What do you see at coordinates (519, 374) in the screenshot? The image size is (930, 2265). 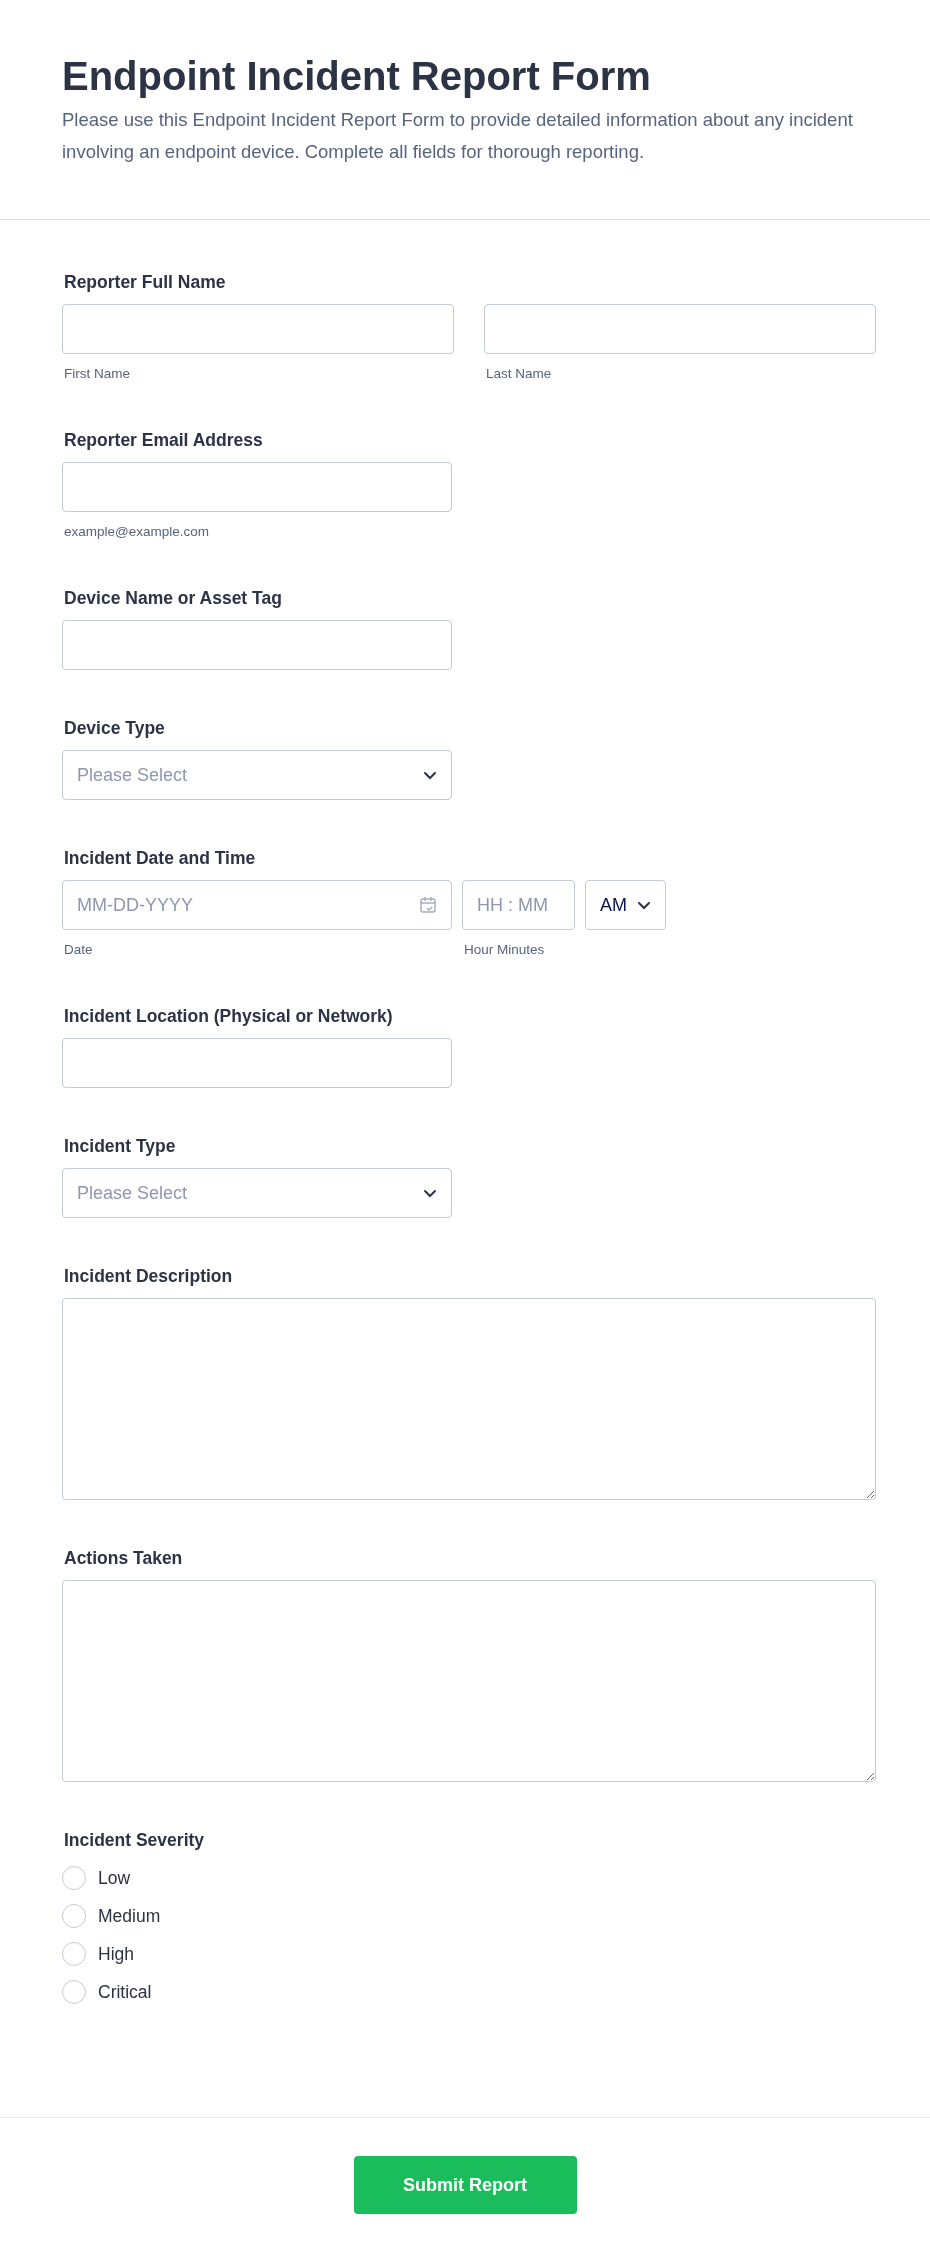 I see `field-sublabel: Last Name` at bounding box center [519, 374].